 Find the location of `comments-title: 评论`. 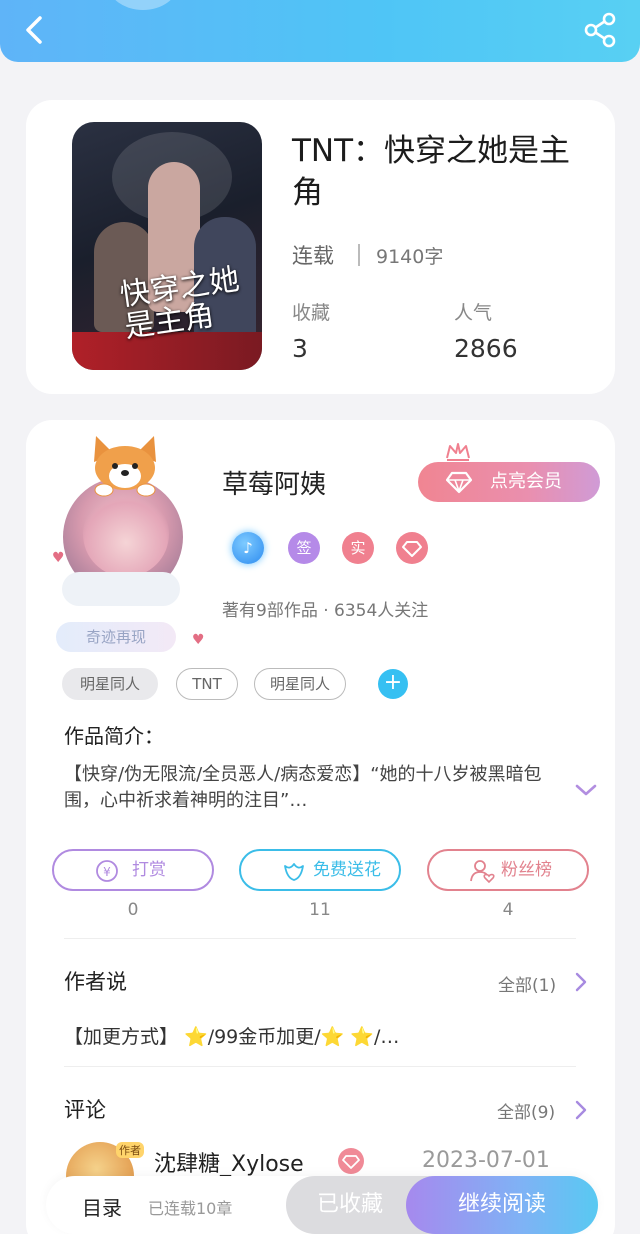

comments-title: 评论 is located at coordinates (85, 1110).